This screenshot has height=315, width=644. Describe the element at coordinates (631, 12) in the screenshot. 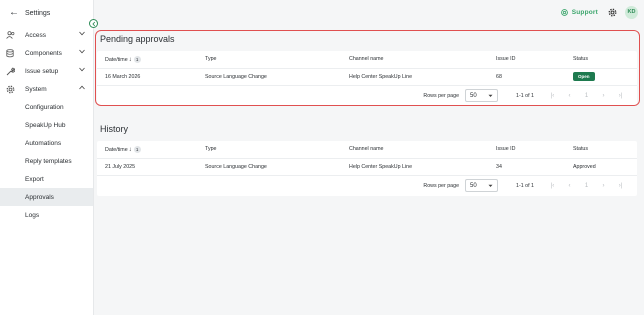

I see `avatar: KD` at that location.